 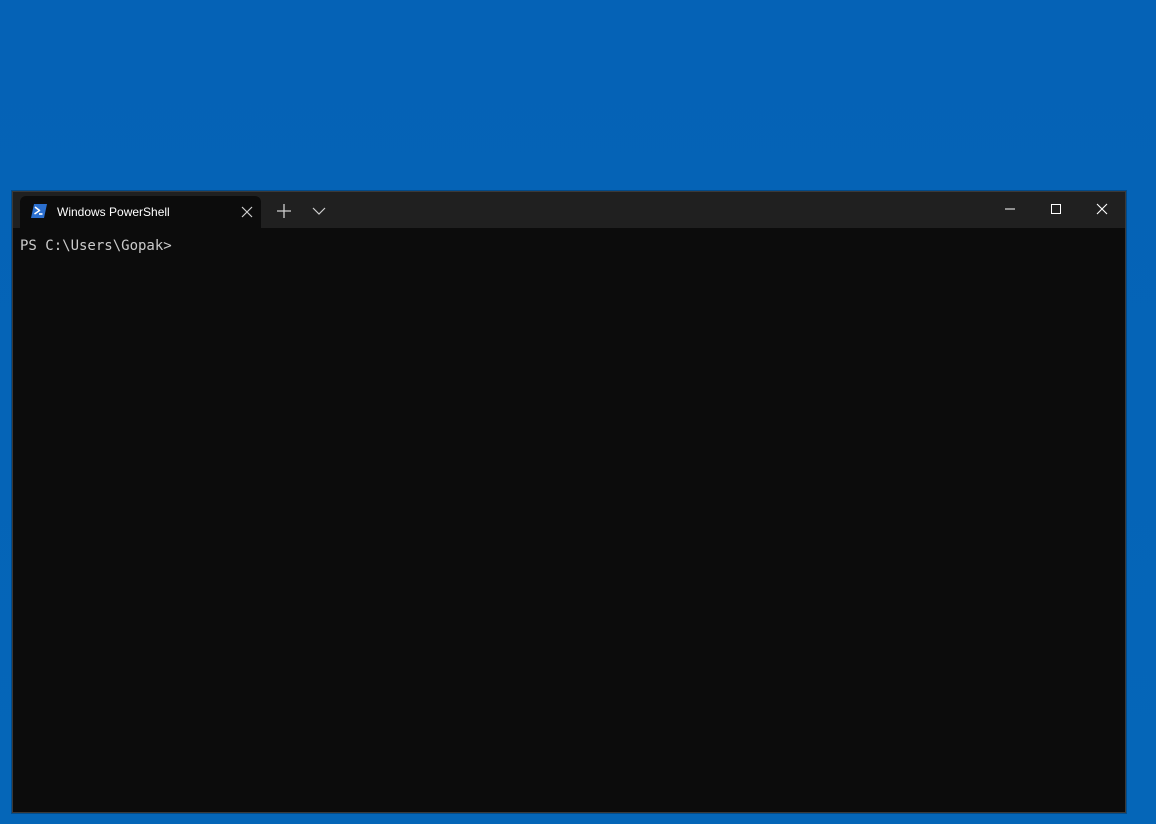 I want to click on command-prompt: PS C:\Users\Gopak>, so click(x=96, y=246).